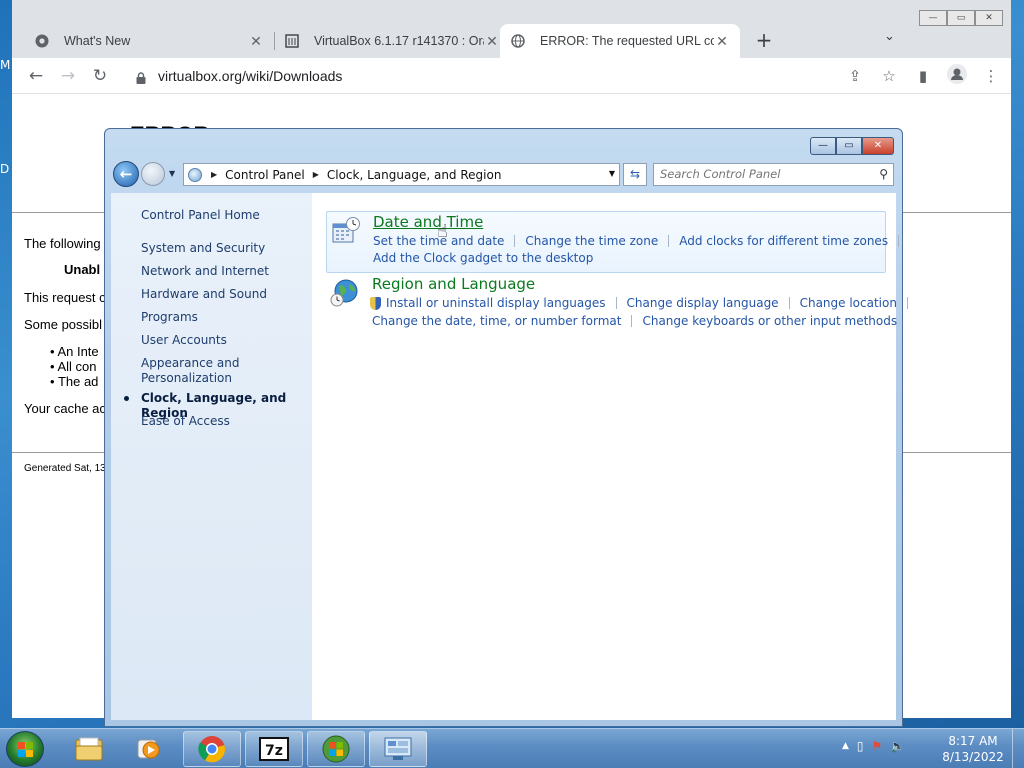  What do you see at coordinates (518, 41) in the screenshot?
I see `globe-icon` at bounding box center [518, 41].